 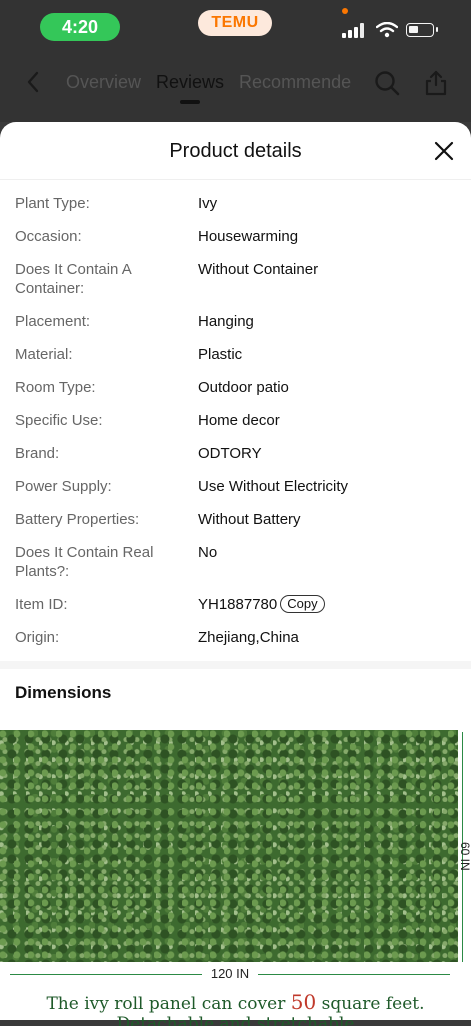 I want to click on back-icon, so click(x=34, y=82).